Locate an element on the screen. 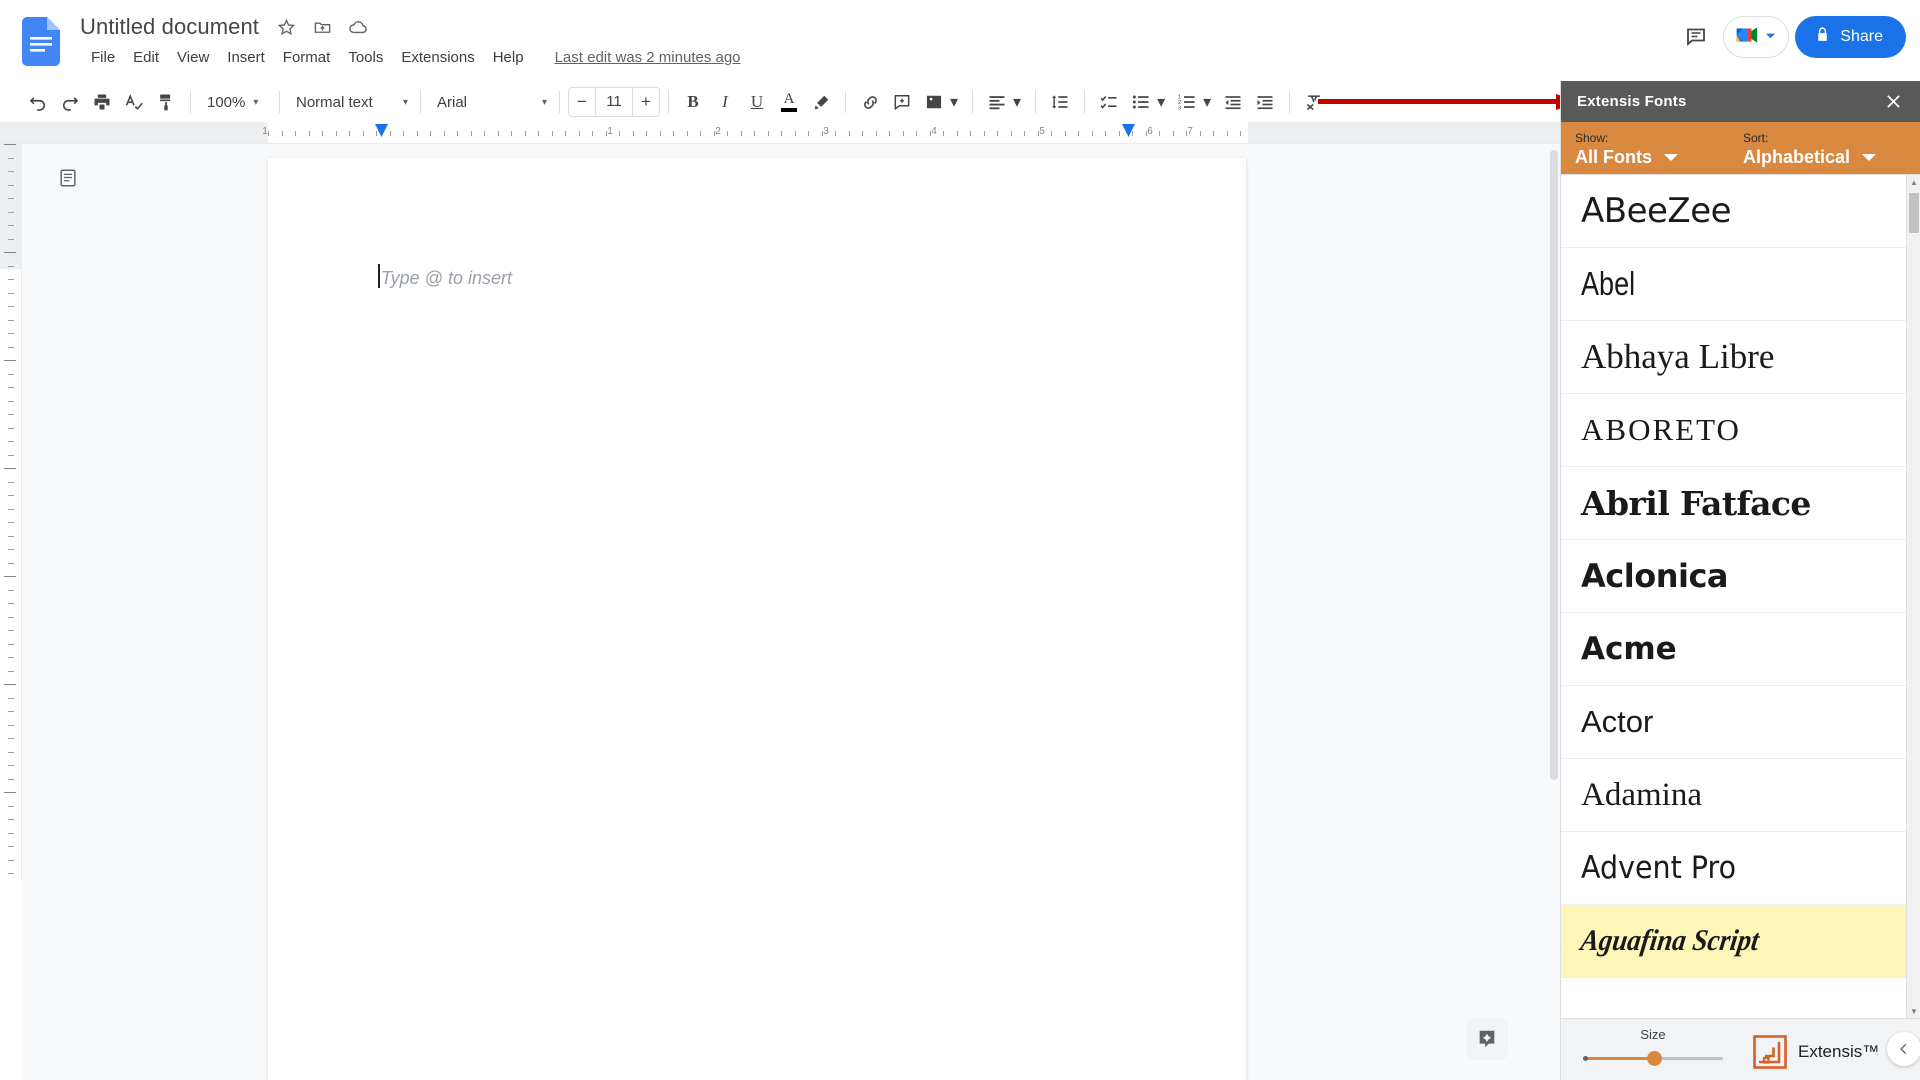 The height and width of the screenshot is (1080, 1920). font-list-item: Adamina is located at coordinates (1733, 795).